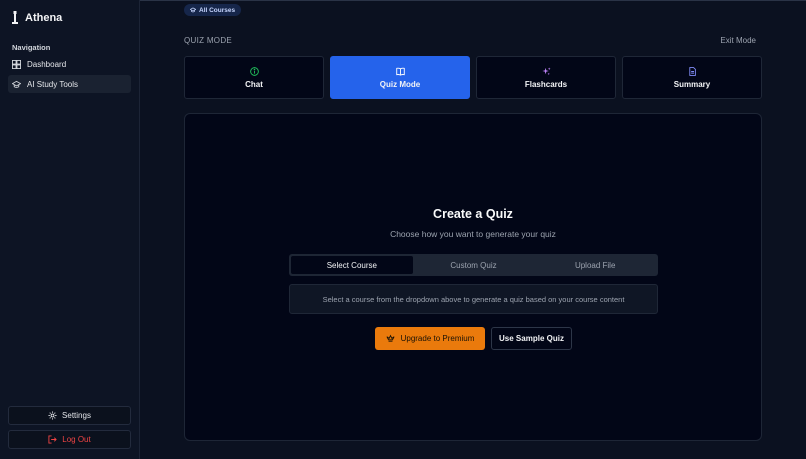 This screenshot has width=806, height=459. What do you see at coordinates (692, 77) in the screenshot?
I see `tab-summary: Summary` at bounding box center [692, 77].